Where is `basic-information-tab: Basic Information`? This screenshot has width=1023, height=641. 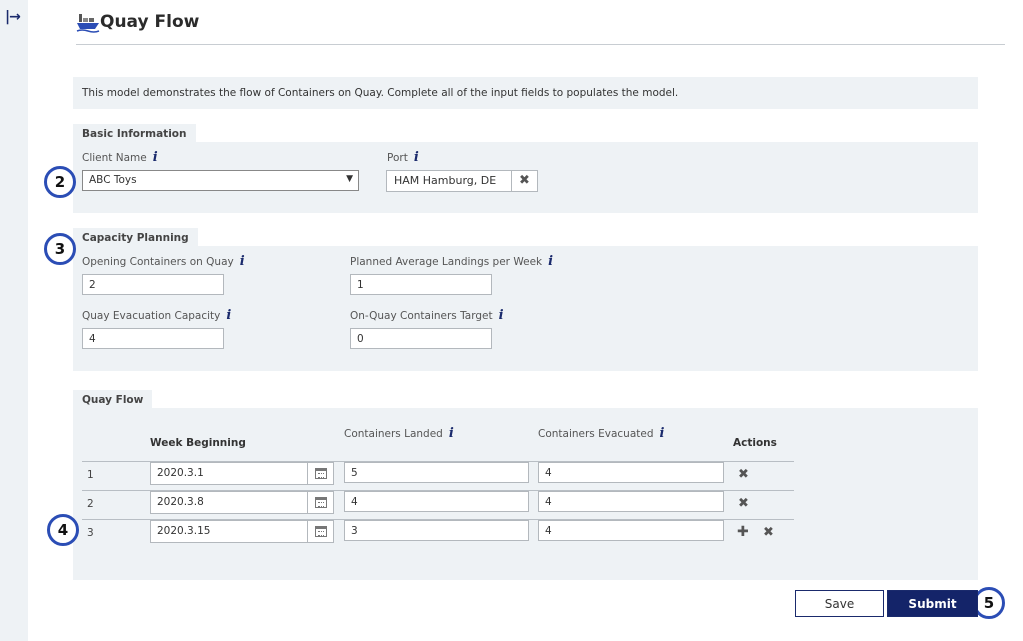 basic-information-tab: Basic Information is located at coordinates (134, 133).